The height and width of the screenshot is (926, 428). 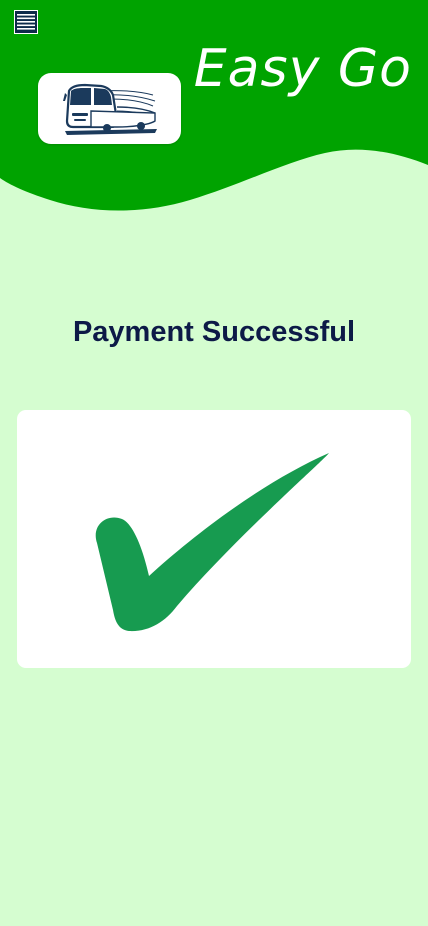 I want to click on bus-icon, so click(x=110, y=109).